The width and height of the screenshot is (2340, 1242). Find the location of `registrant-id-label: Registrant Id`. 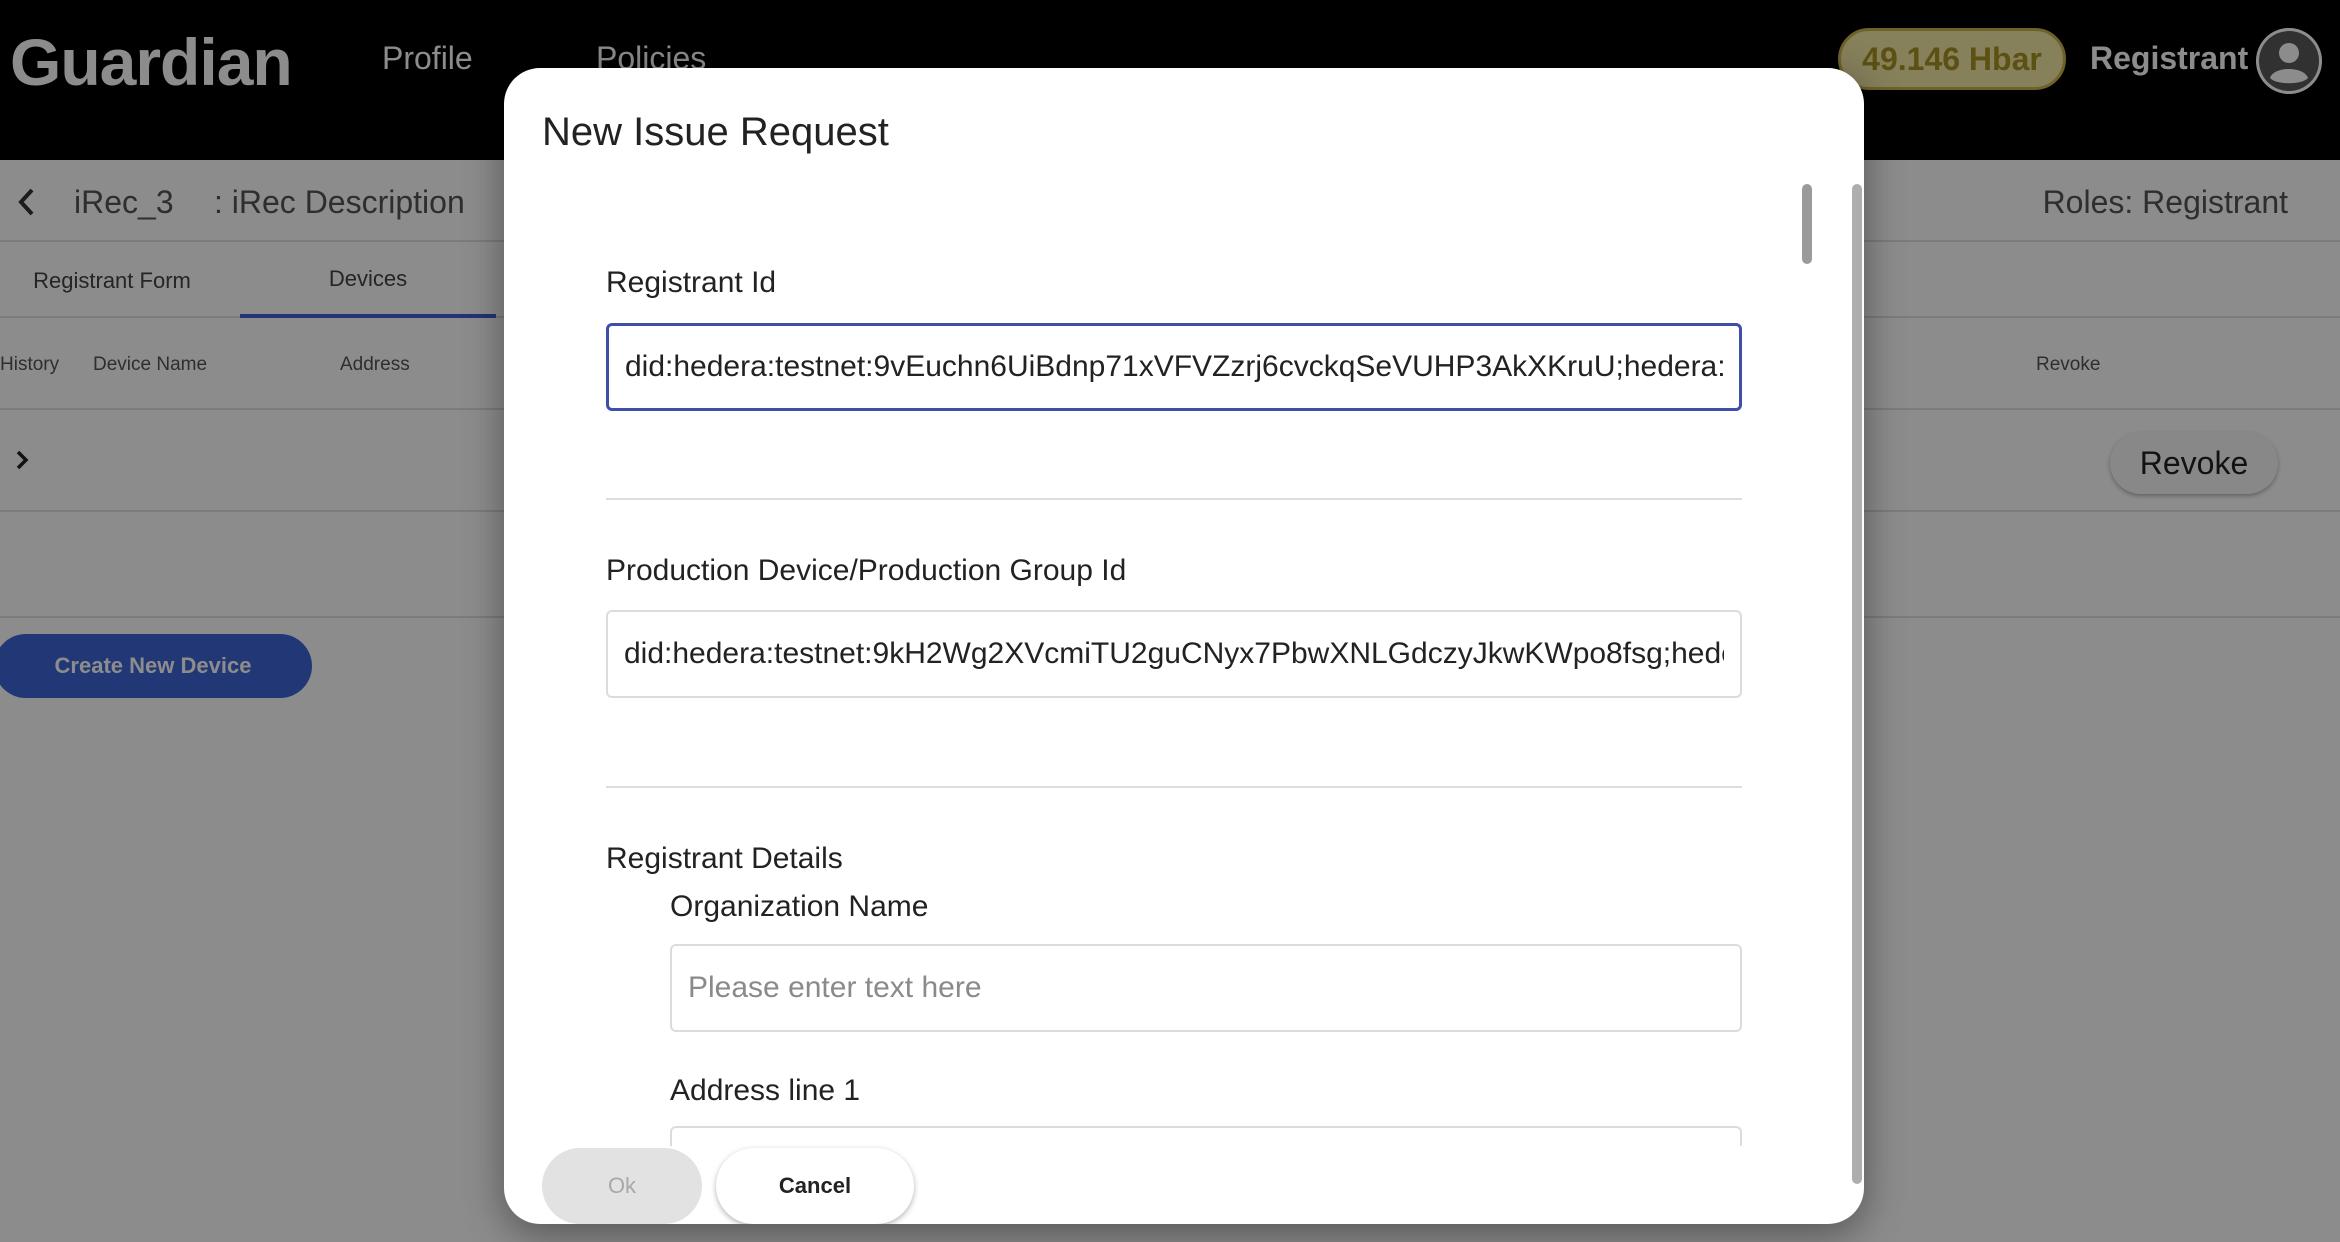

registrant-id-label: Registrant Id is located at coordinates (691, 282).